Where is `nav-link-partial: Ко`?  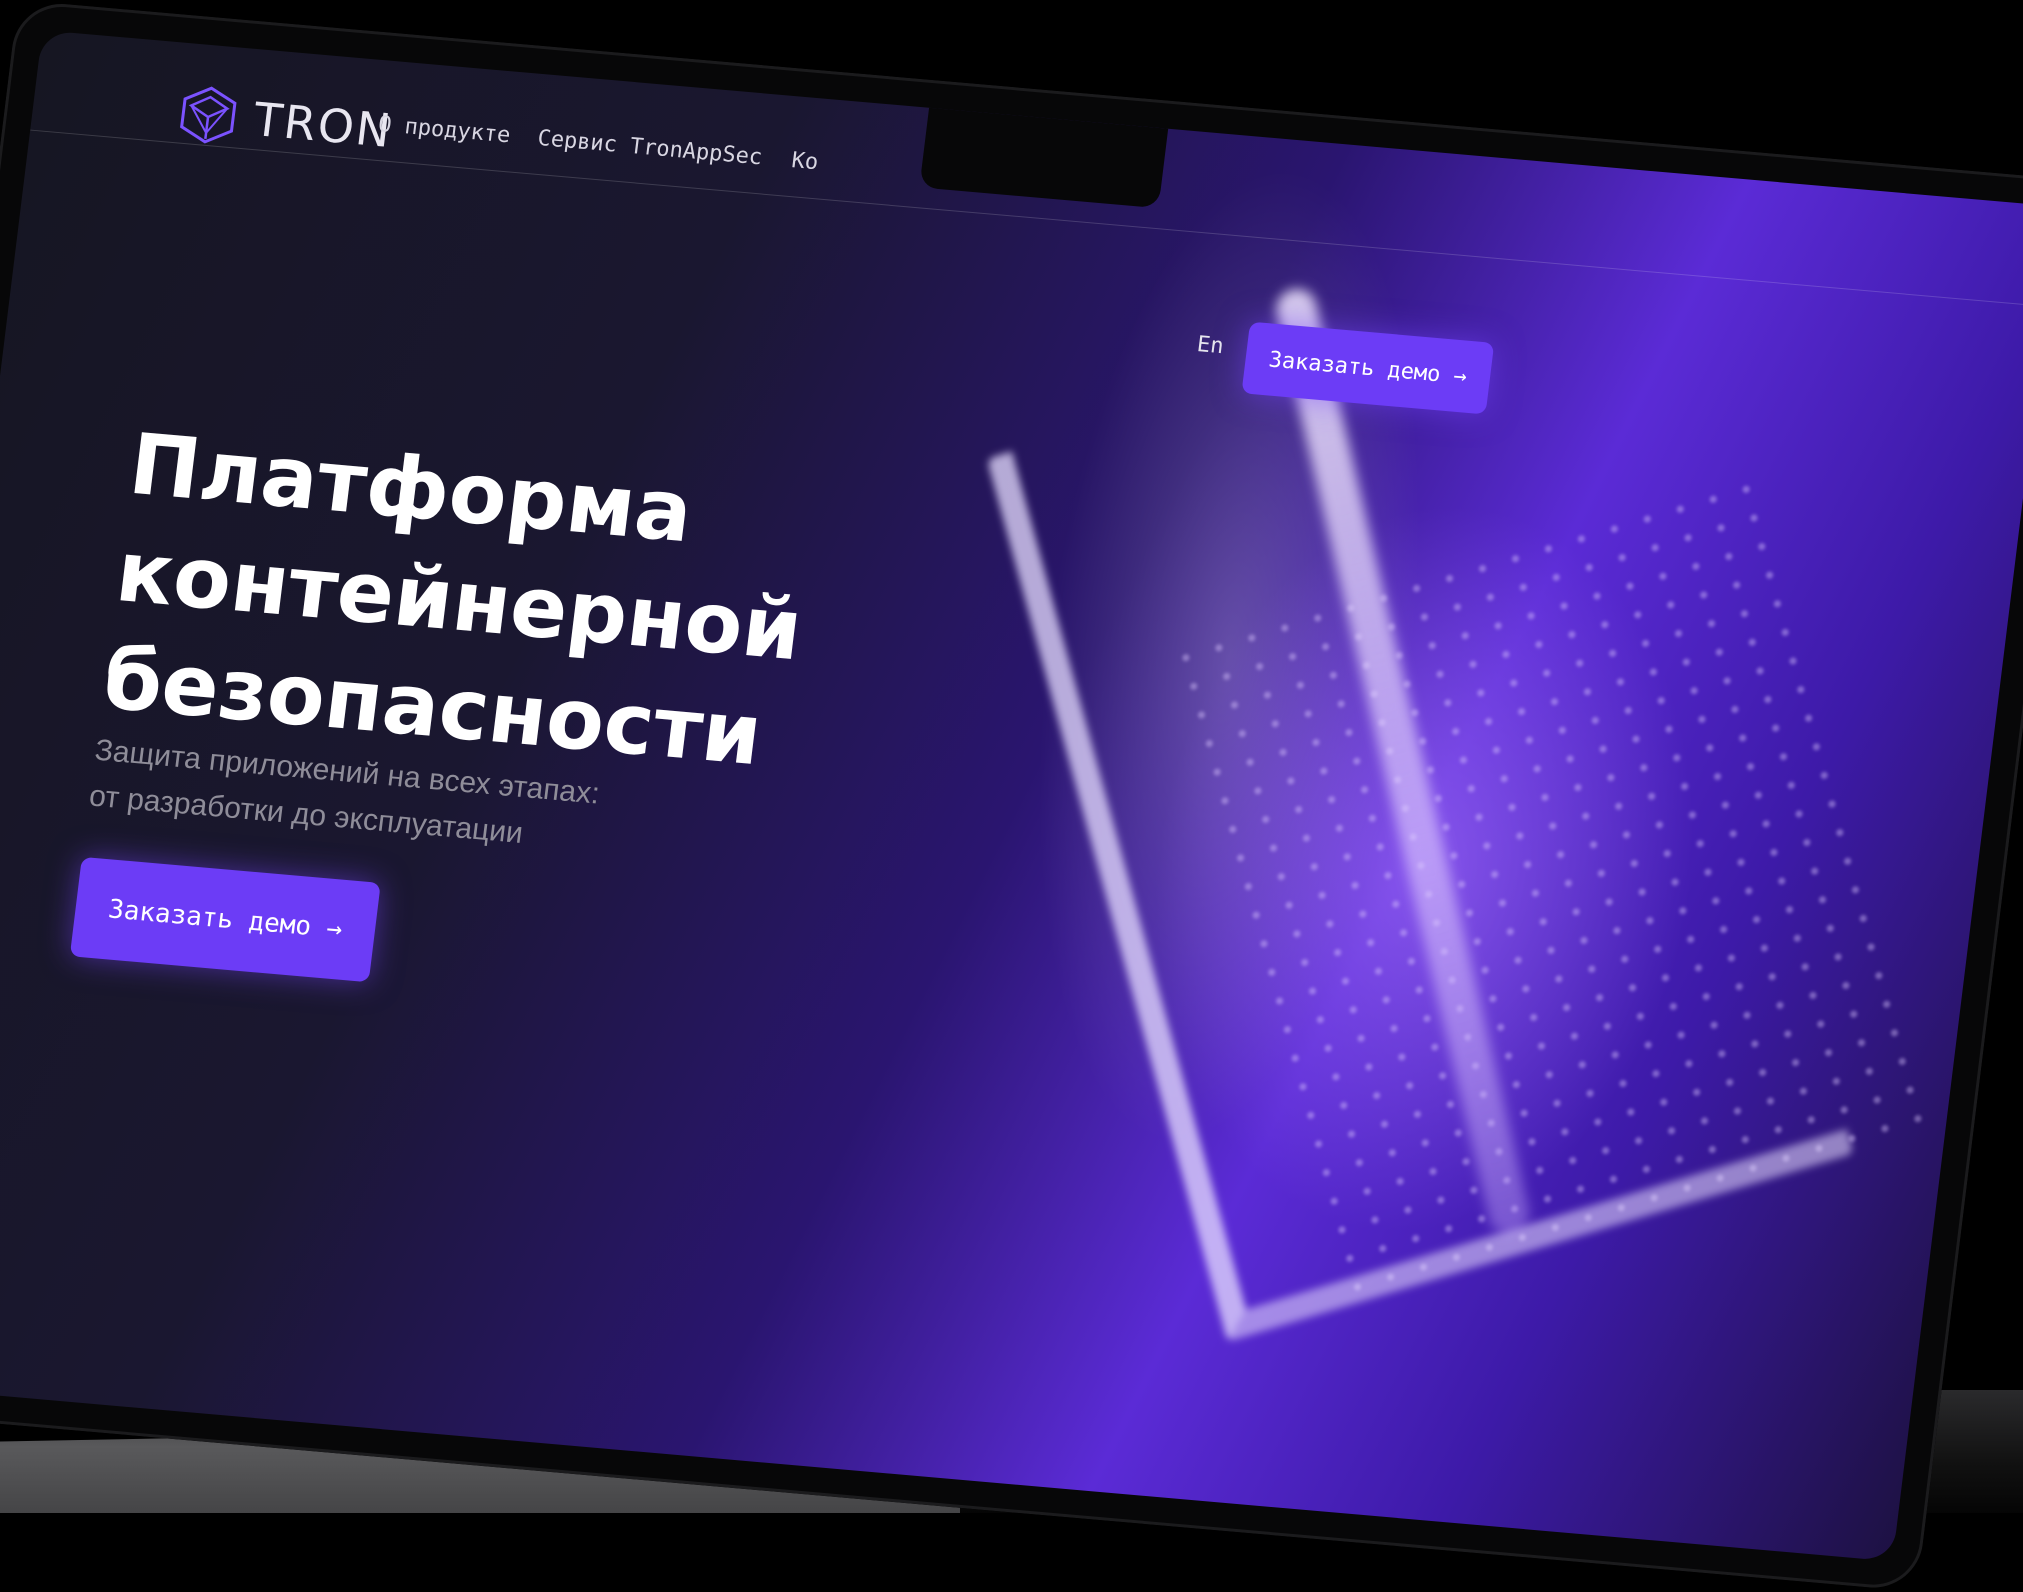
nav-link-partial: Ко is located at coordinates (804, 161).